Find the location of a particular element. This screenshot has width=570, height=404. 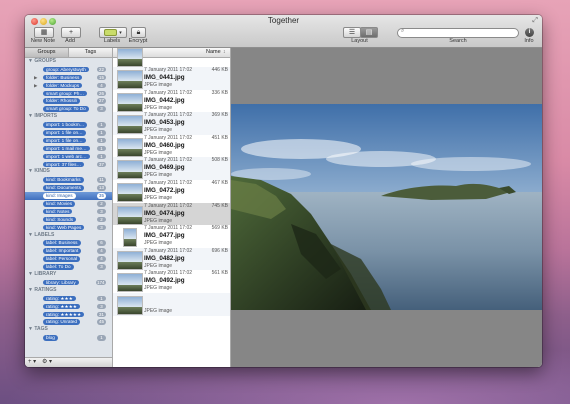

sidebar-section-header: ▼ GROUPS is located at coordinates (68, 62).